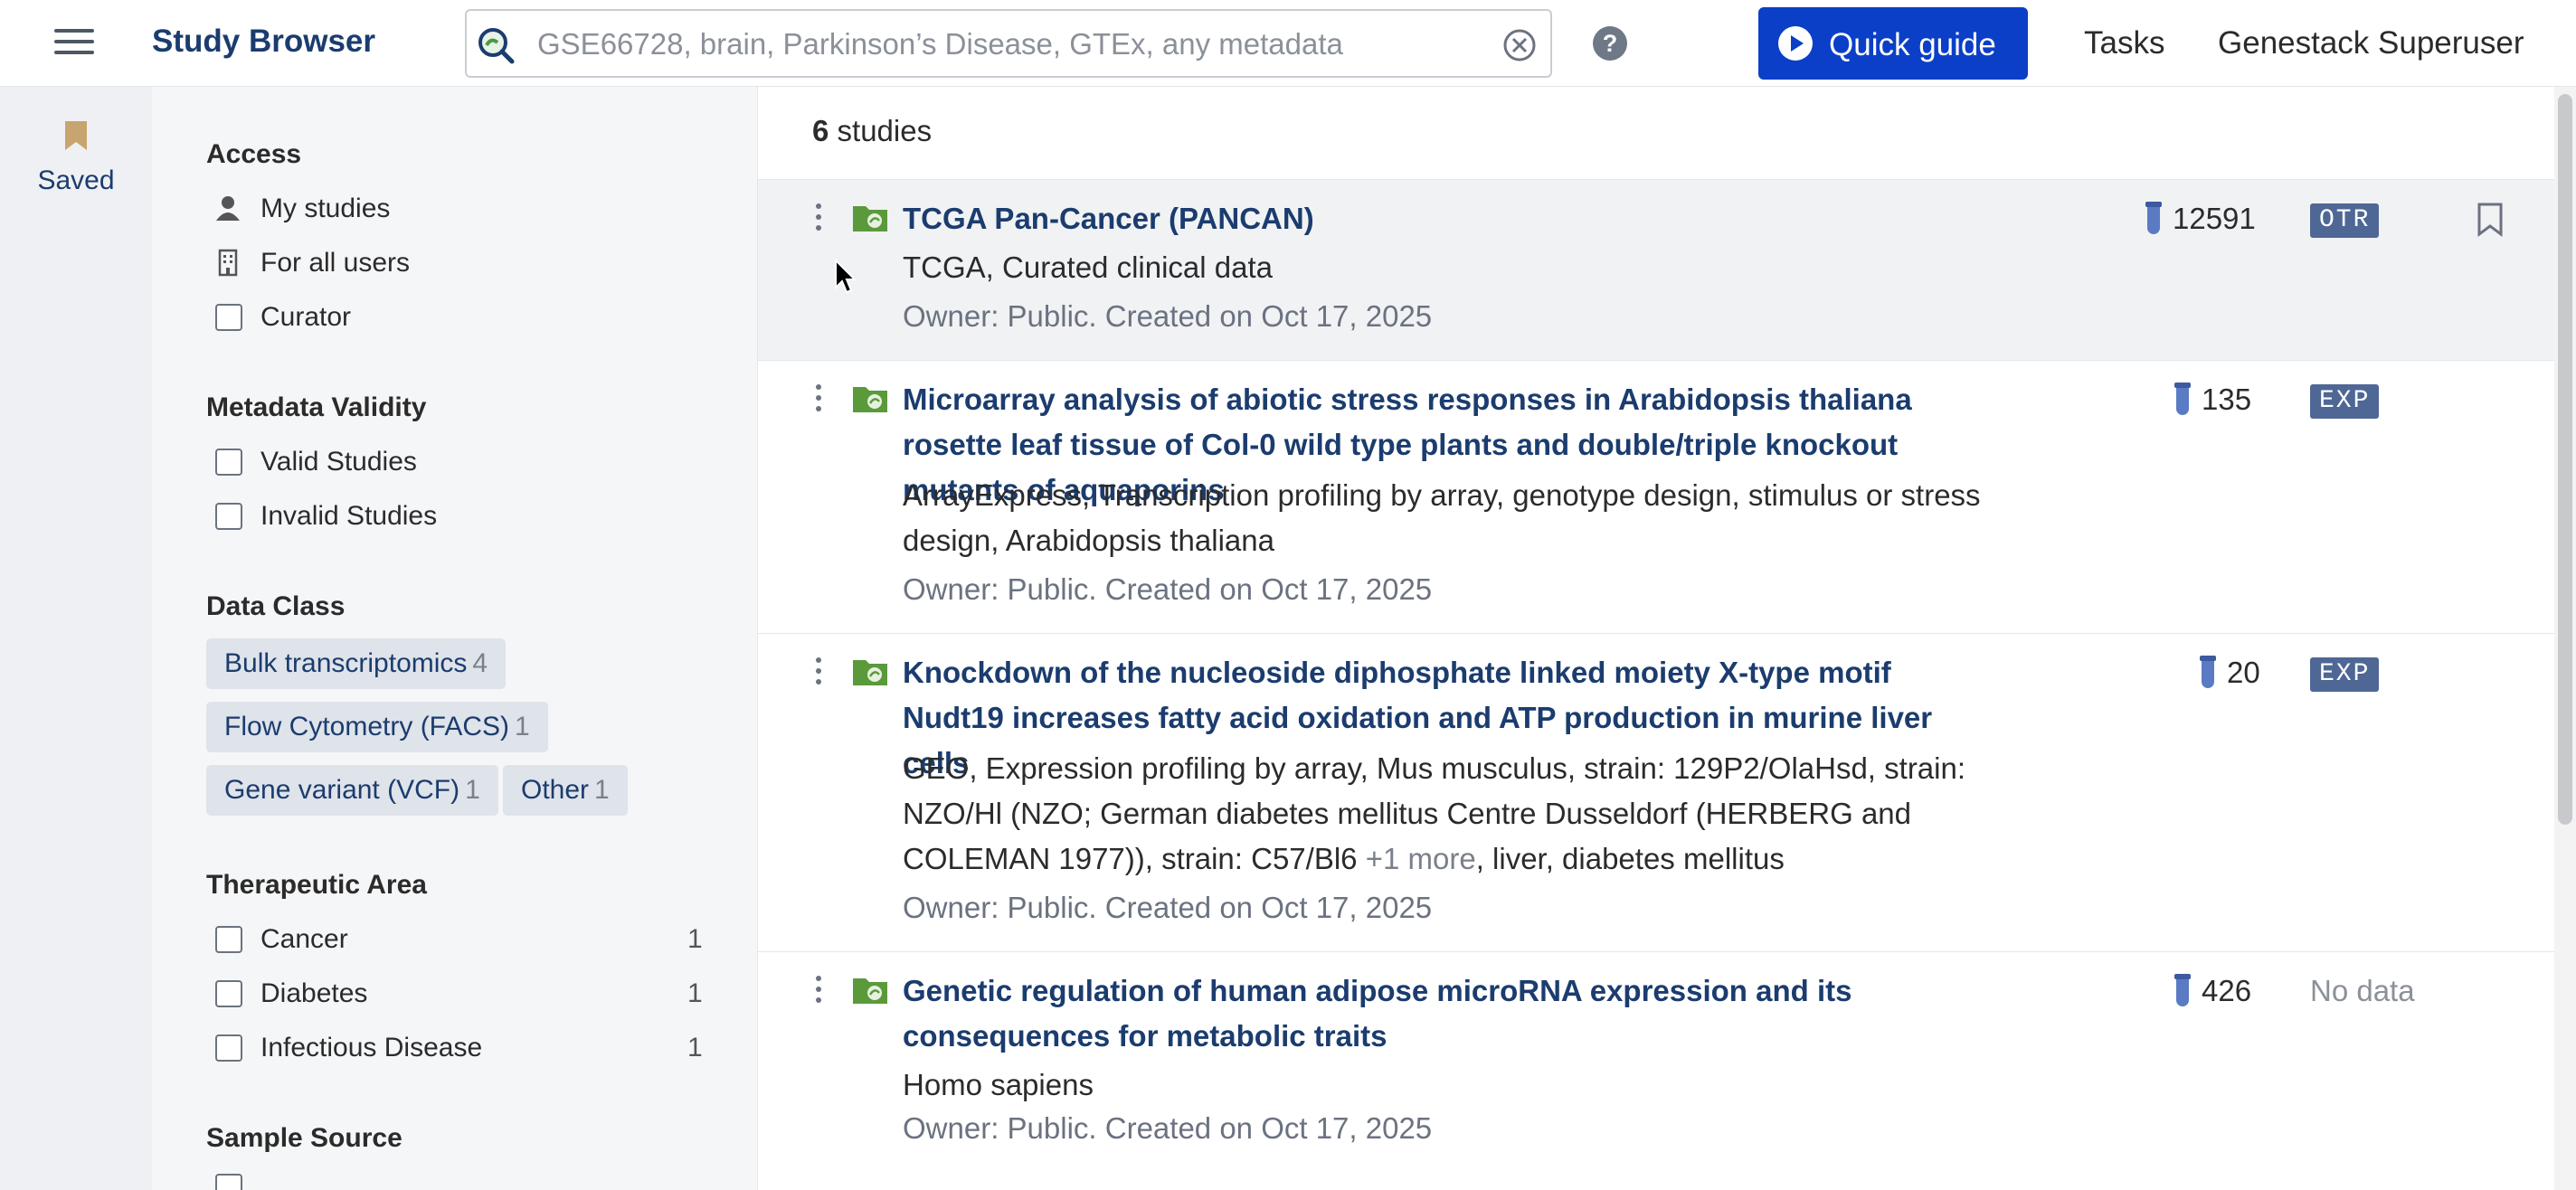  I want to click on sample-count-value: 12591, so click(2215, 219).